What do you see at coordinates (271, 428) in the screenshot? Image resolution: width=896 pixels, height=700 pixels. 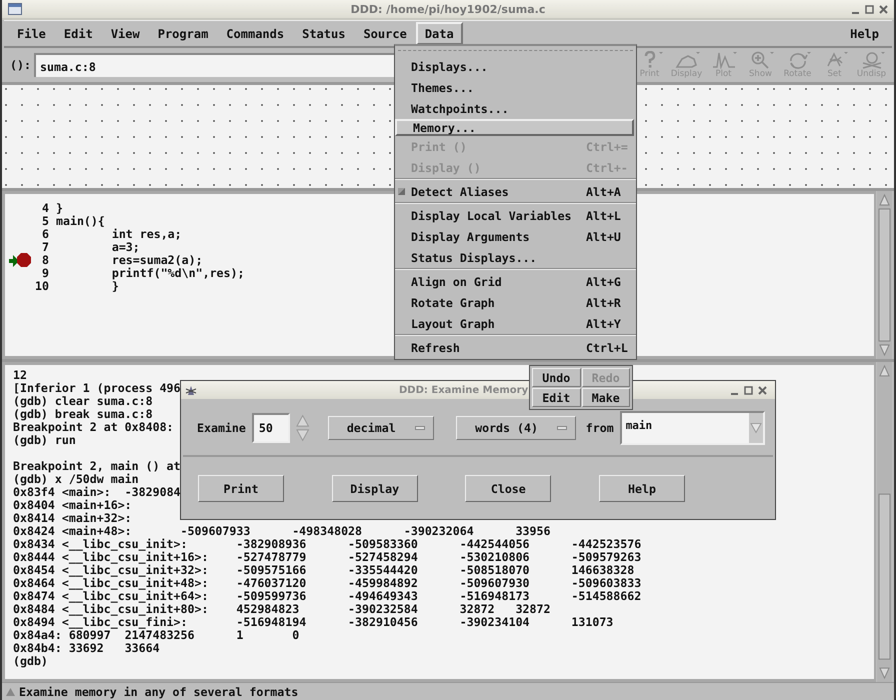 I see `count-field: 50` at bounding box center [271, 428].